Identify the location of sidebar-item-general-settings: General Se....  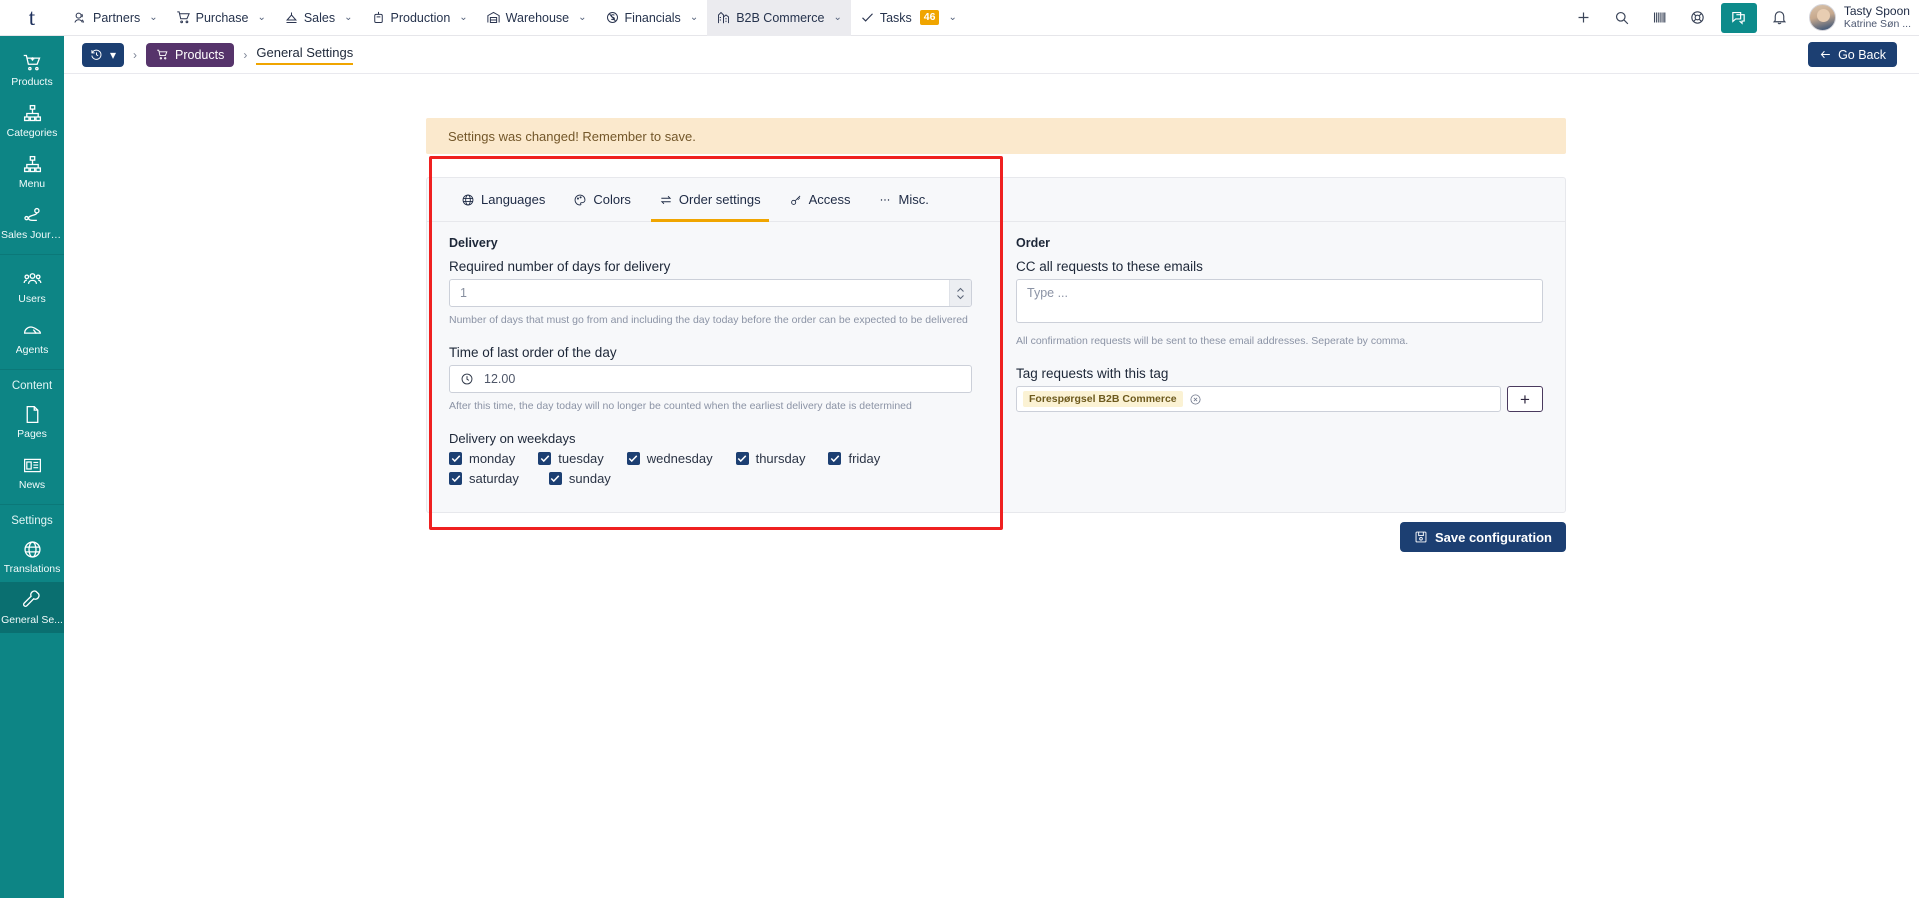
(32, 607).